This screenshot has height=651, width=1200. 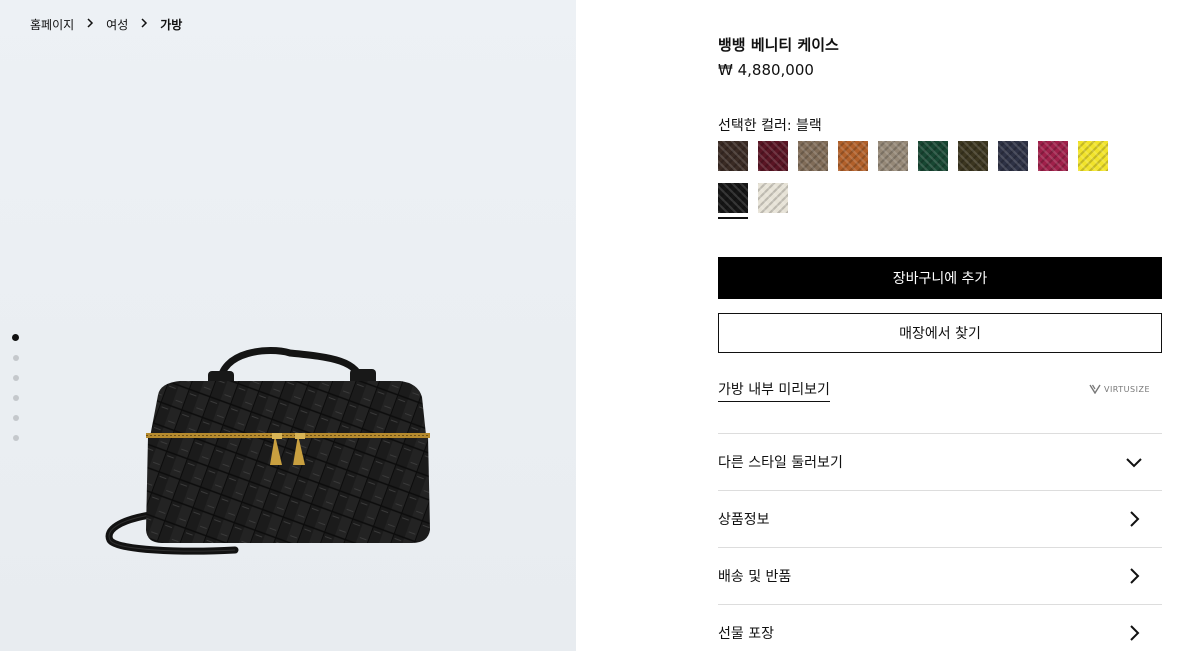 I want to click on color-swatch-caramel, so click(x=853, y=156).